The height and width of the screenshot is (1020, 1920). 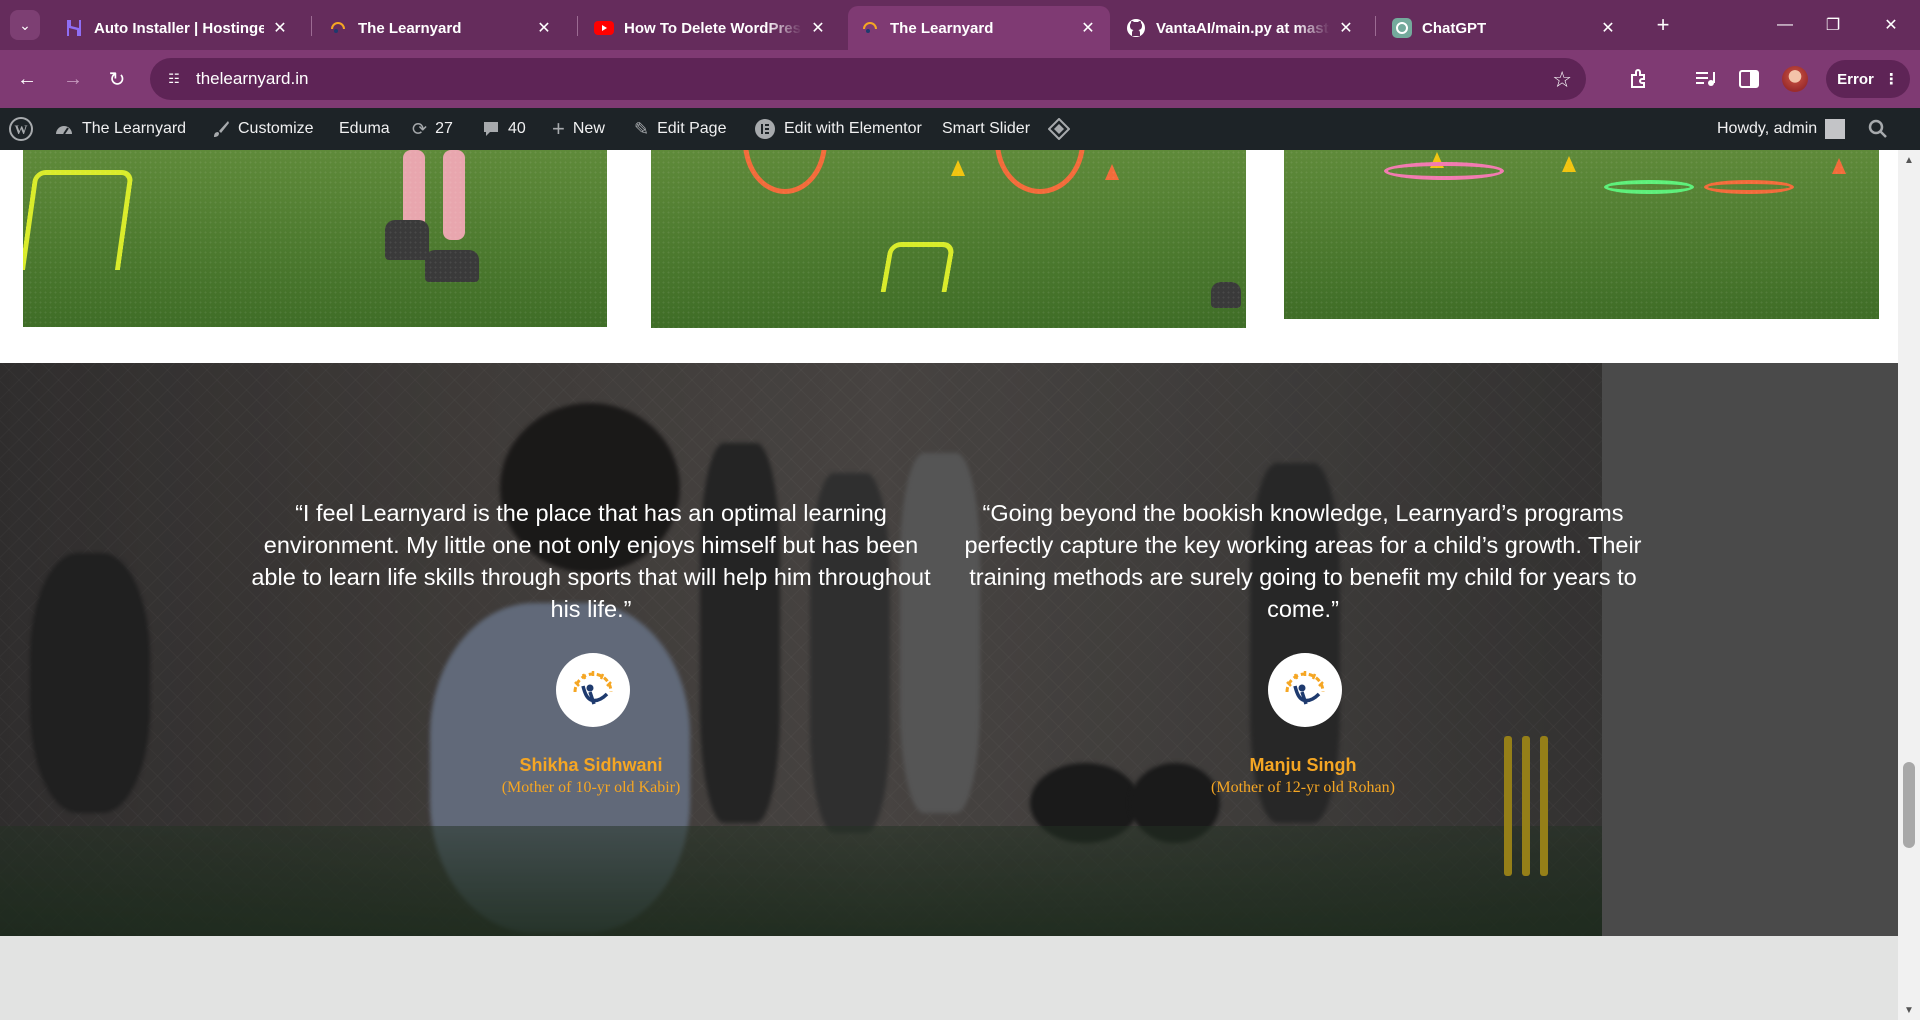 I want to click on search-icon, so click(x=1878, y=129).